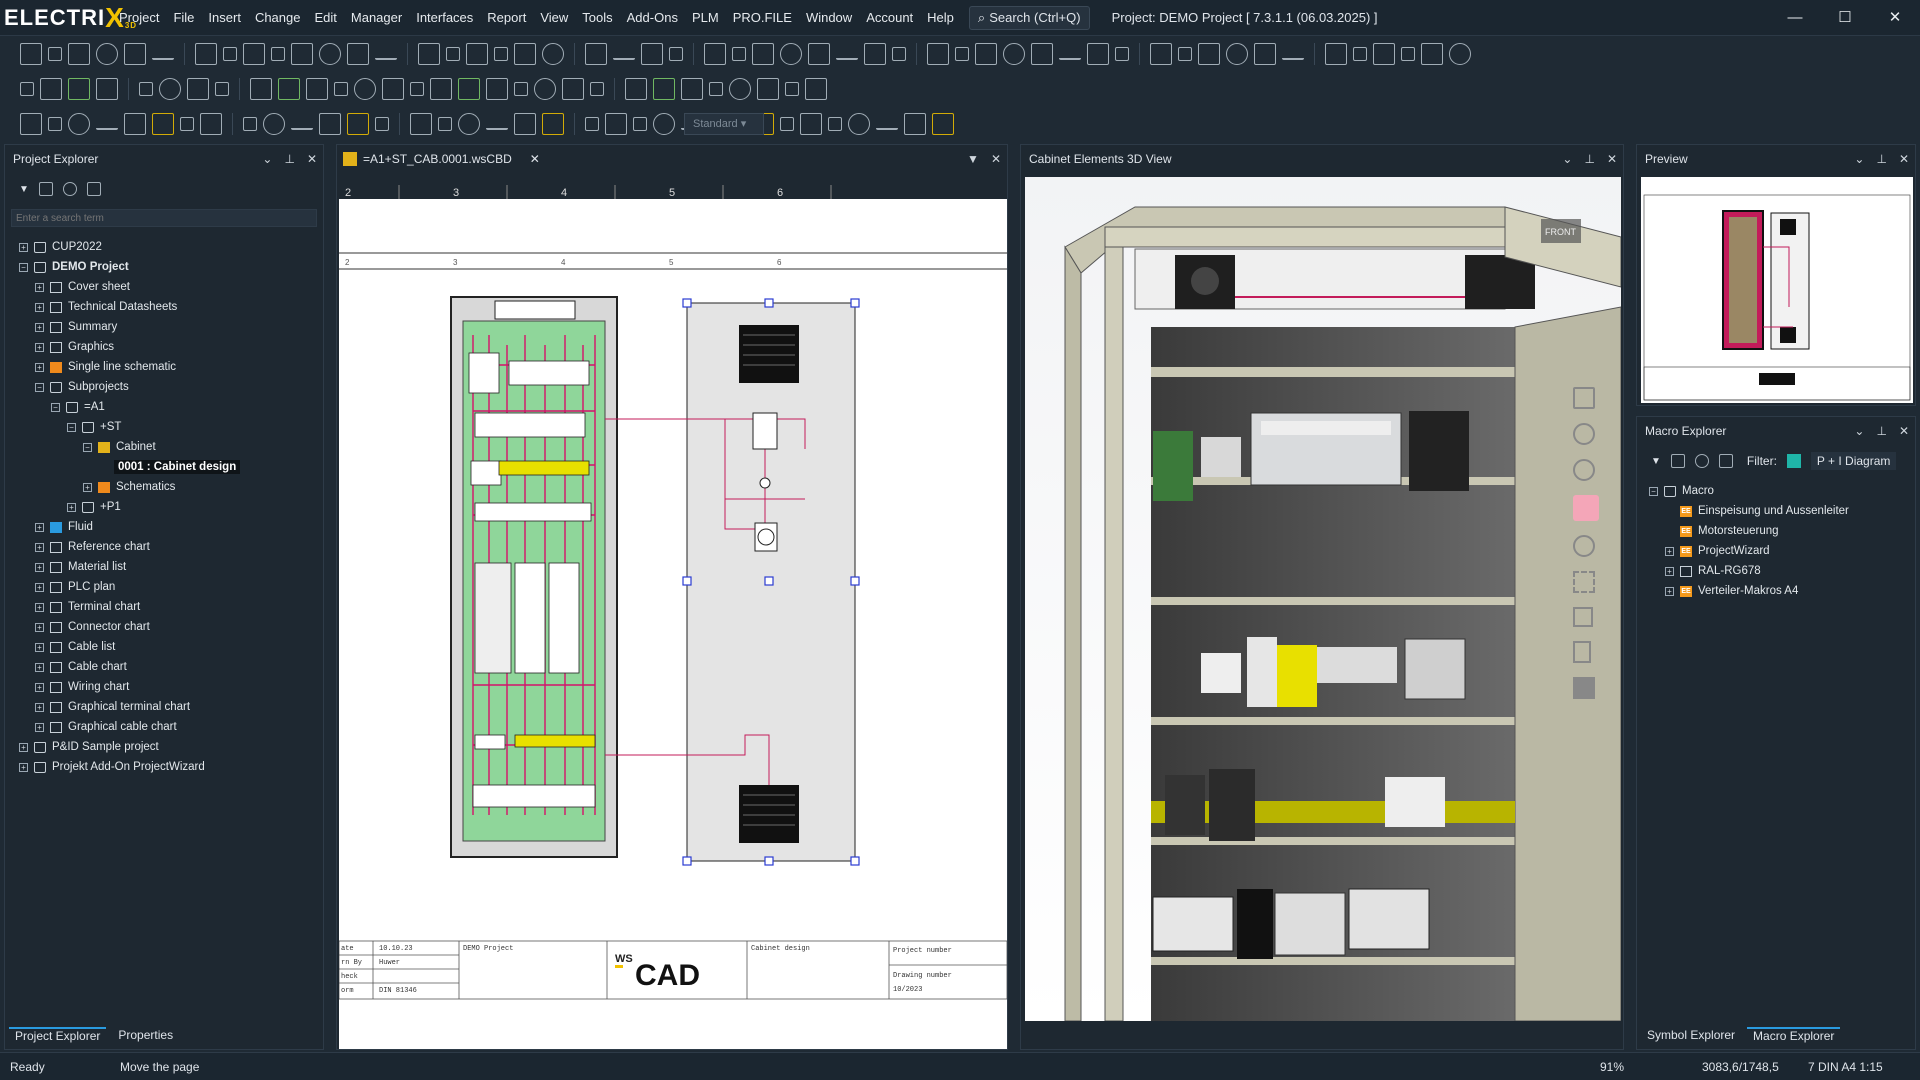  I want to click on minimize-button: —, so click(1795, 18).